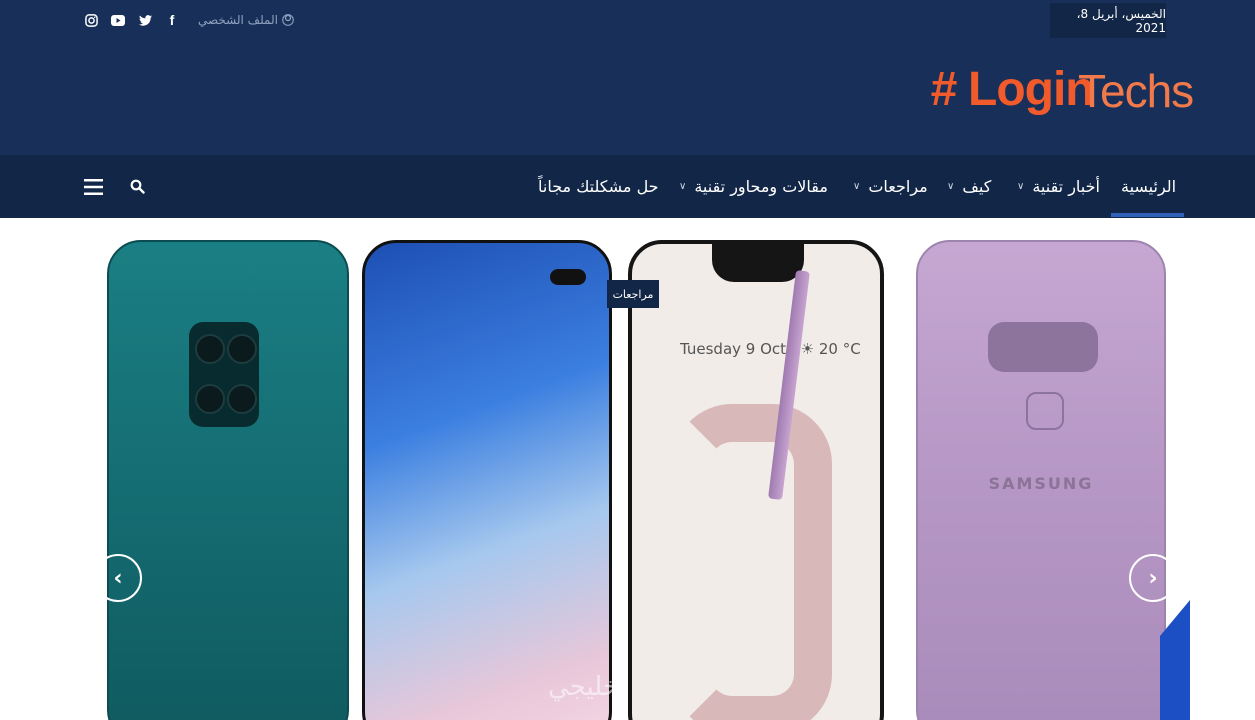 This screenshot has height=720, width=1255. Describe the element at coordinates (1041, 483) in the screenshot. I see `phone-brand-label: SAMSUNG` at that location.